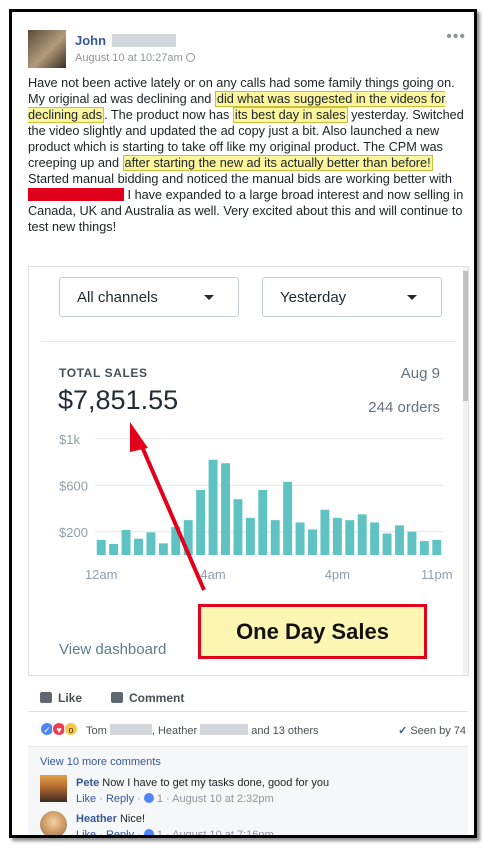  Describe the element at coordinates (46, 697) in the screenshot. I see `thumbs-up-icon` at that location.